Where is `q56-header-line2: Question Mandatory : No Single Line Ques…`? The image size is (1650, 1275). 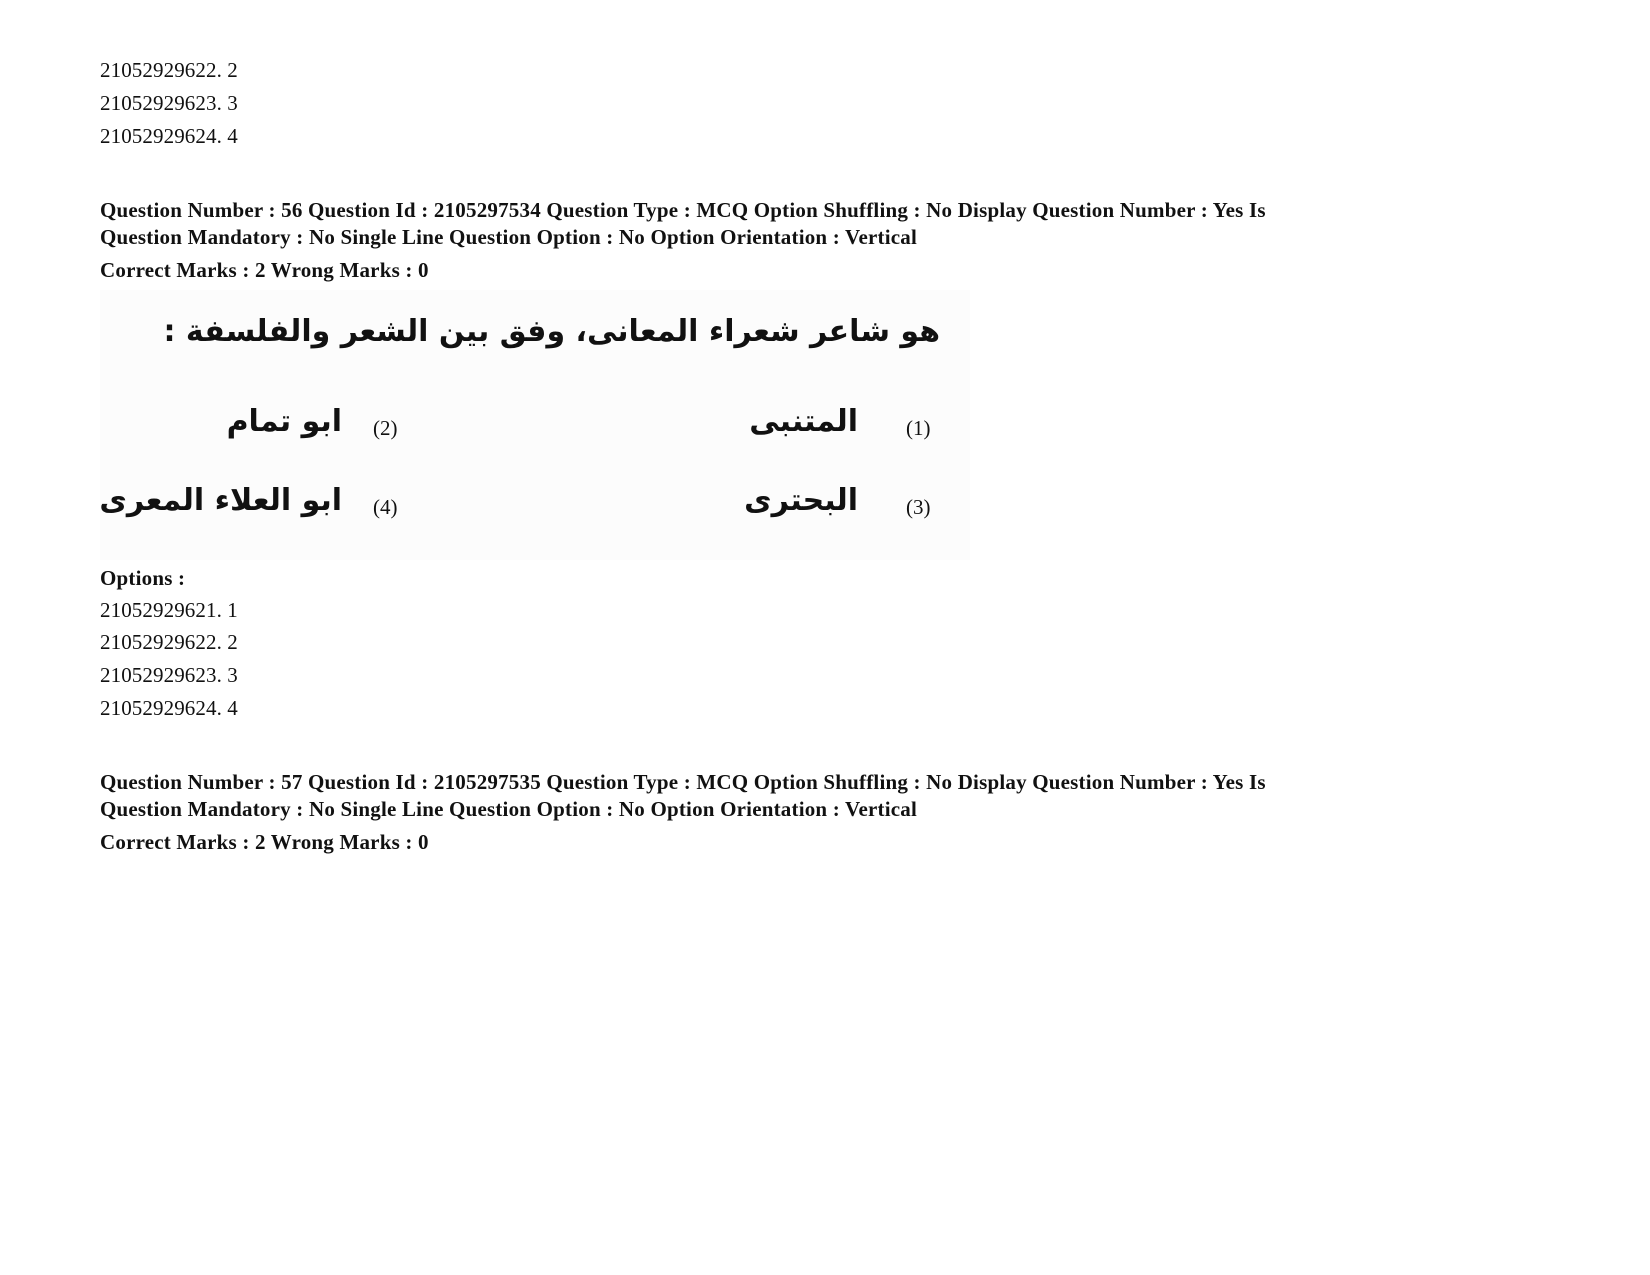
q56-header-line2: Question Mandatory : No Single Line Ques… is located at coordinates (508, 237).